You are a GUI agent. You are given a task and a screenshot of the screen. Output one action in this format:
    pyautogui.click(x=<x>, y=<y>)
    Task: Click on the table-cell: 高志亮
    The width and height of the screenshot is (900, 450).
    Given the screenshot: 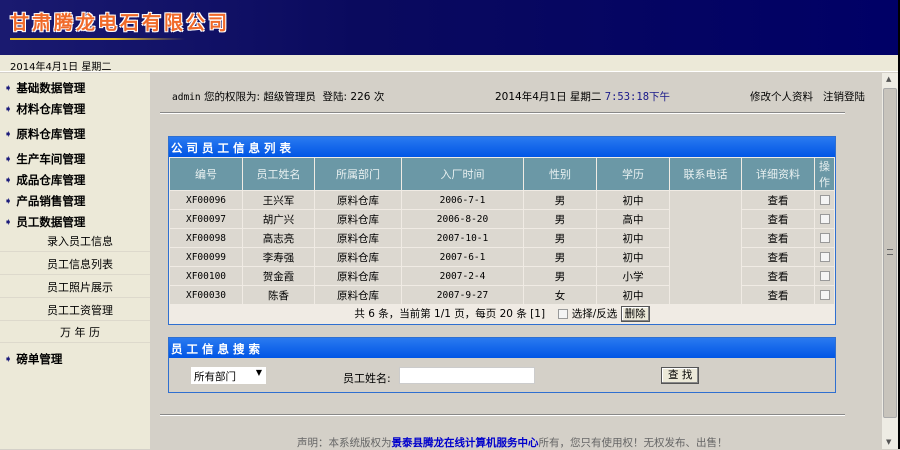 What is the action you would take?
    pyautogui.click(x=278, y=238)
    